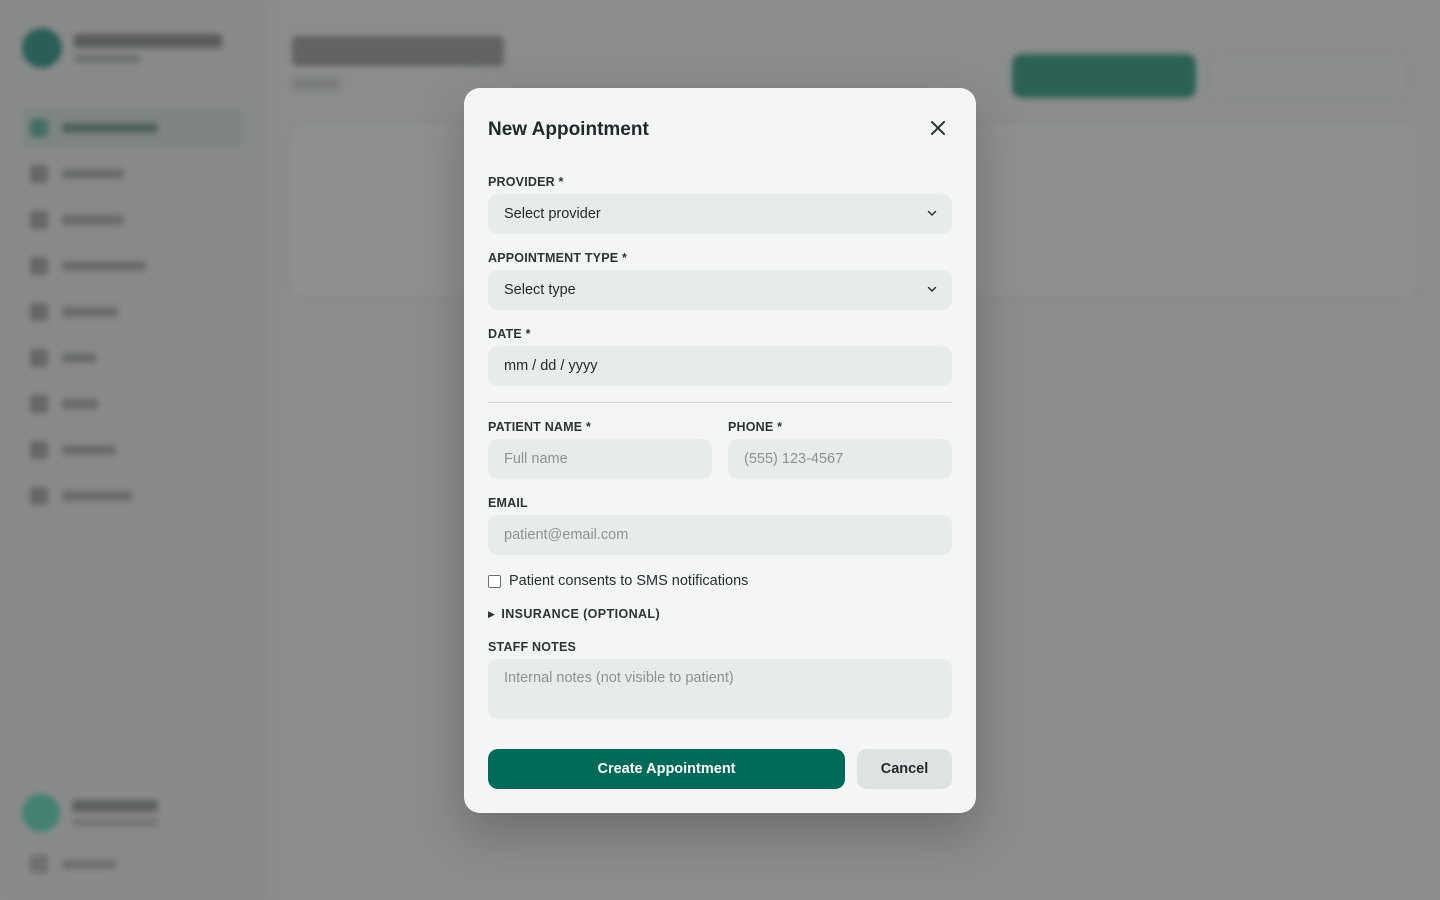 Image resolution: width=1440 pixels, height=900 pixels. What do you see at coordinates (904, 769) in the screenshot?
I see `cancel-button: Cancel` at bounding box center [904, 769].